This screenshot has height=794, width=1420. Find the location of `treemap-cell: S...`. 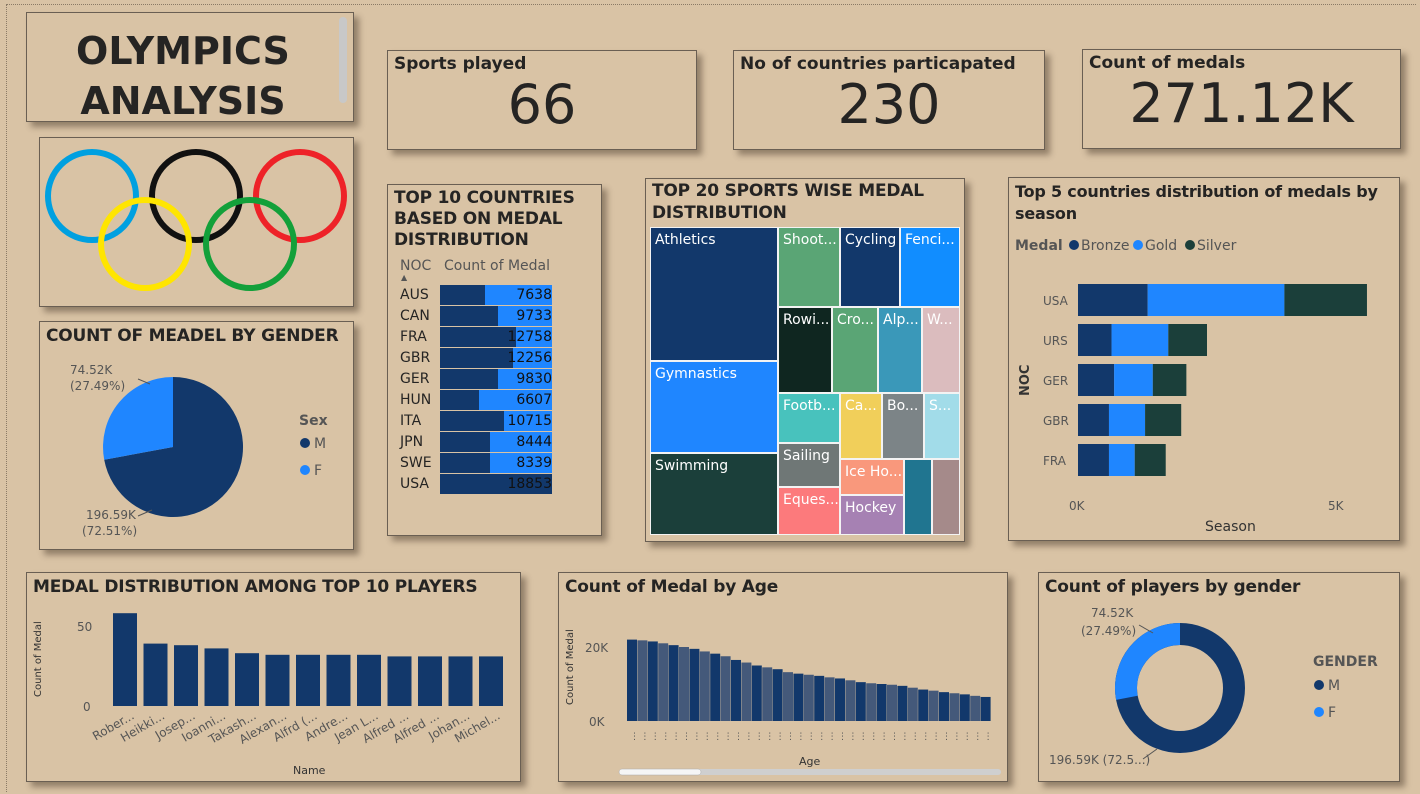

treemap-cell: S... is located at coordinates (942, 426).